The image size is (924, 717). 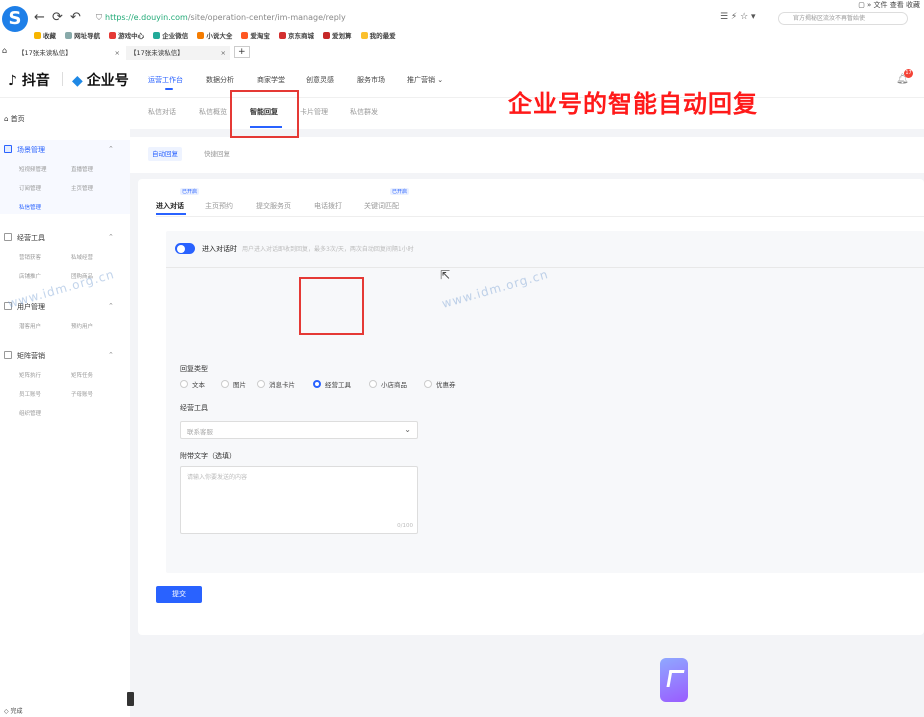 I want to click on bookmark-item: 小说大全, so click(x=214, y=36).